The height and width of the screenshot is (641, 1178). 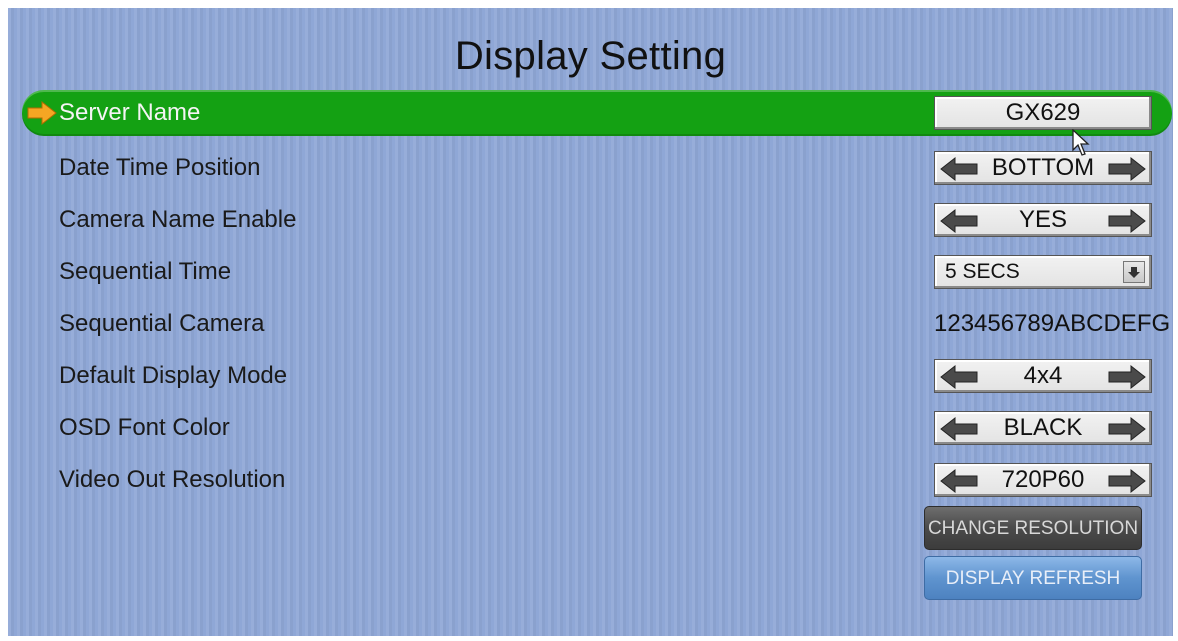 What do you see at coordinates (130, 112) in the screenshot?
I see `row-label: Server Name` at bounding box center [130, 112].